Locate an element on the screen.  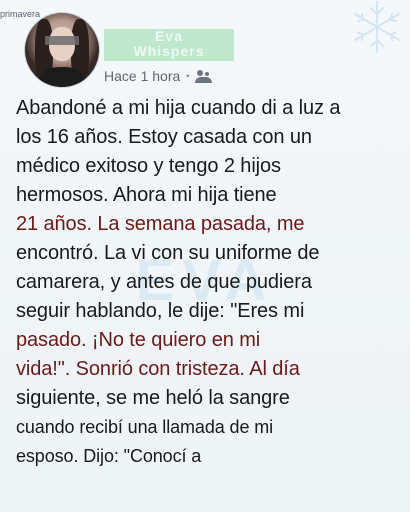
story-line: pasado. ¡No te quiero en mi is located at coordinates (138, 340).